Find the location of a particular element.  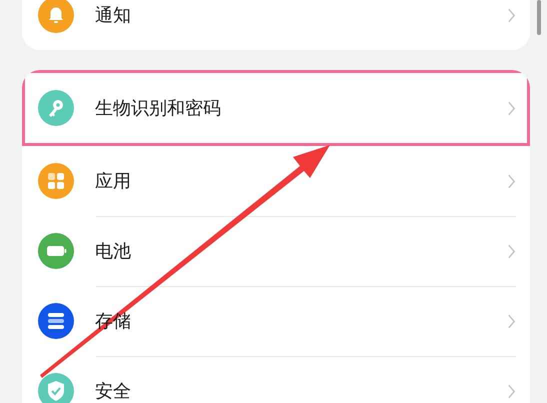

settings-label: 生物识别和密码 is located at coordinates (158, 108).